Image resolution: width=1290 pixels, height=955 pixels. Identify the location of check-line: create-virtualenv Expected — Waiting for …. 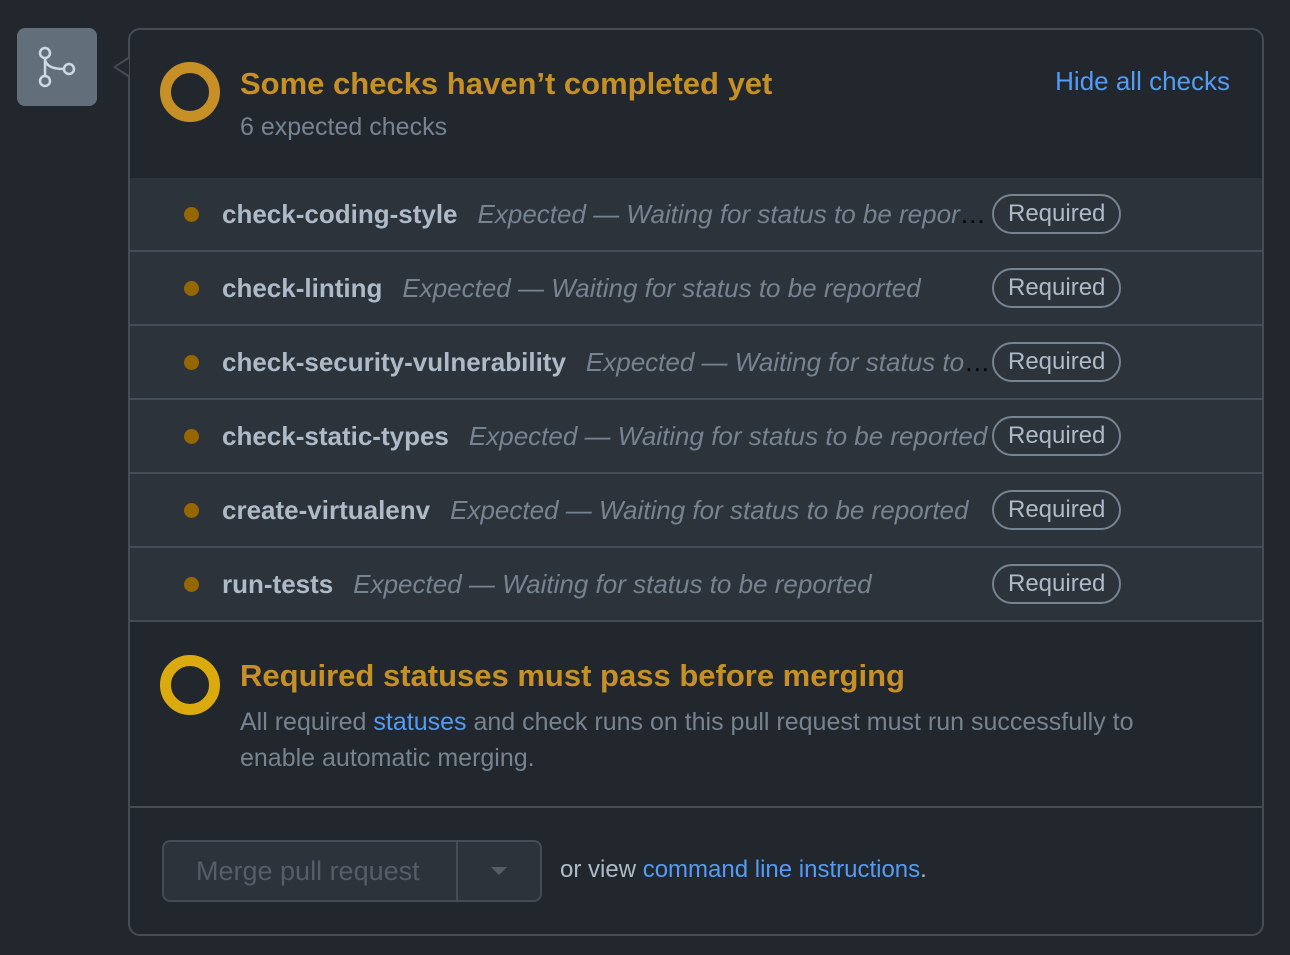
(607, 510).